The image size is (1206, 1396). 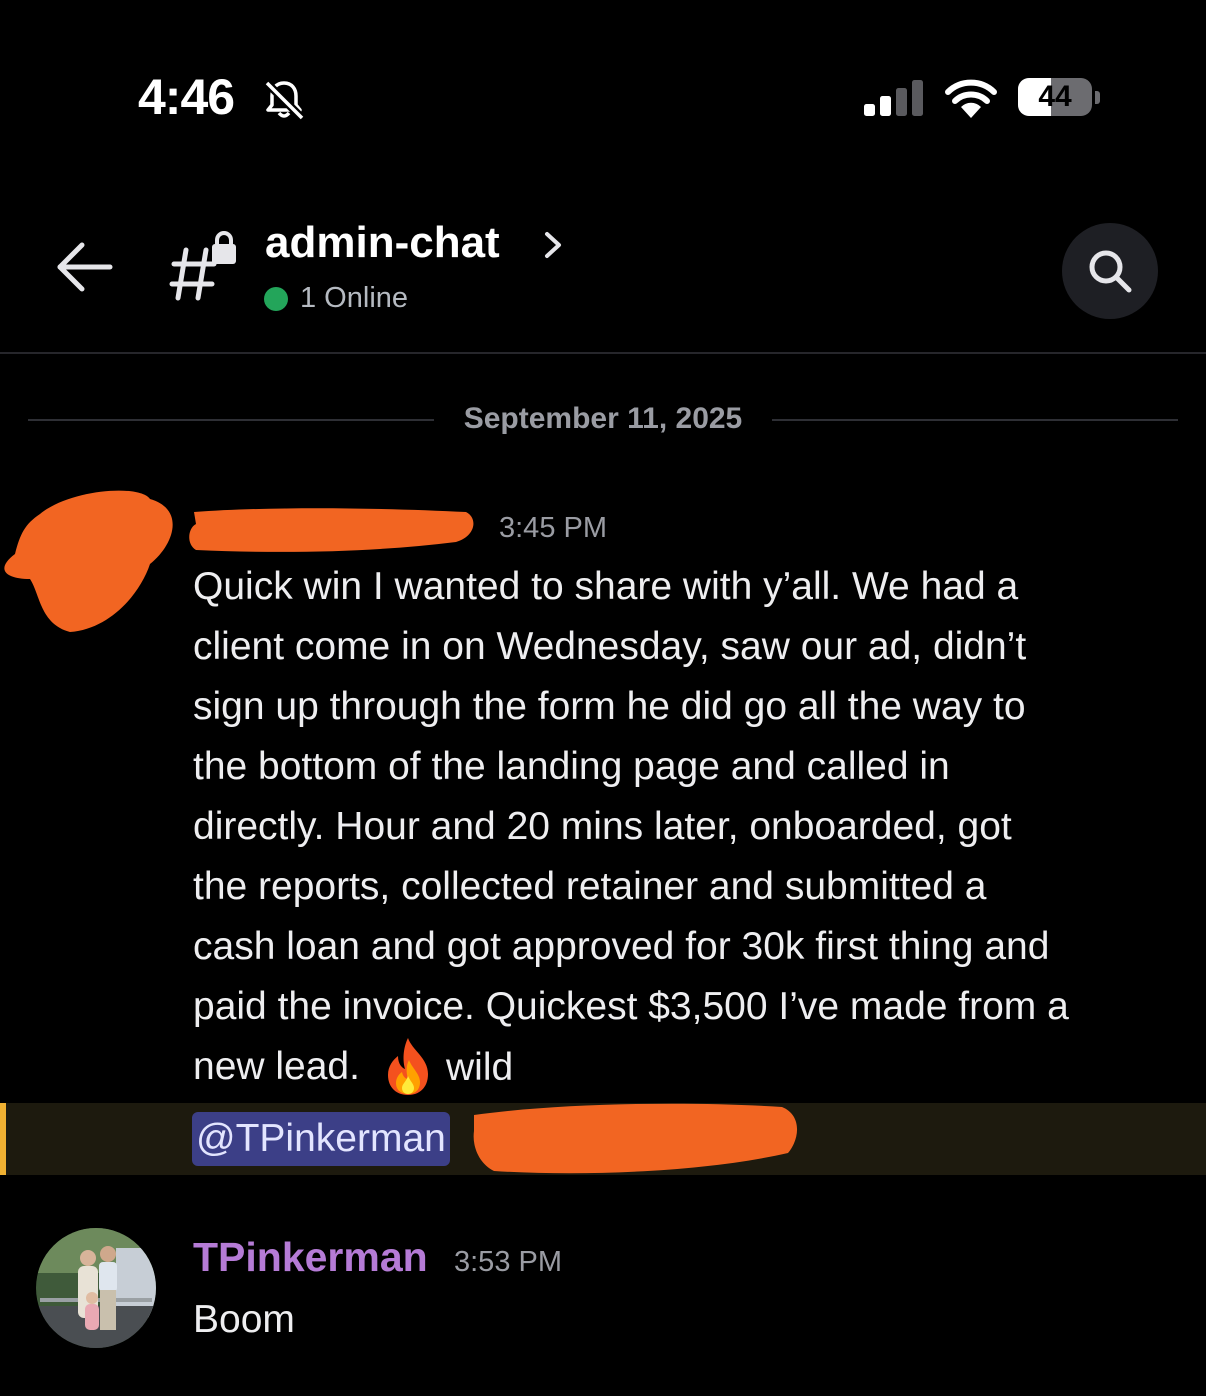 I want to click on message-tail-text: wild, so click(x=480, y=1067).